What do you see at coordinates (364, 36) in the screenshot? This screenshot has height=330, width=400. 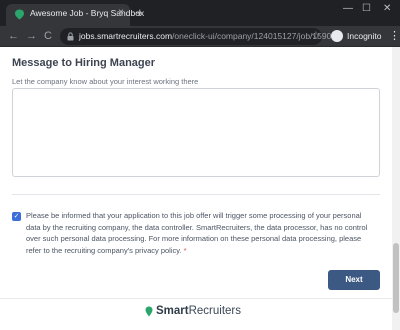 I see `incognito-label: Incognito` at bounding box center [364, 36].